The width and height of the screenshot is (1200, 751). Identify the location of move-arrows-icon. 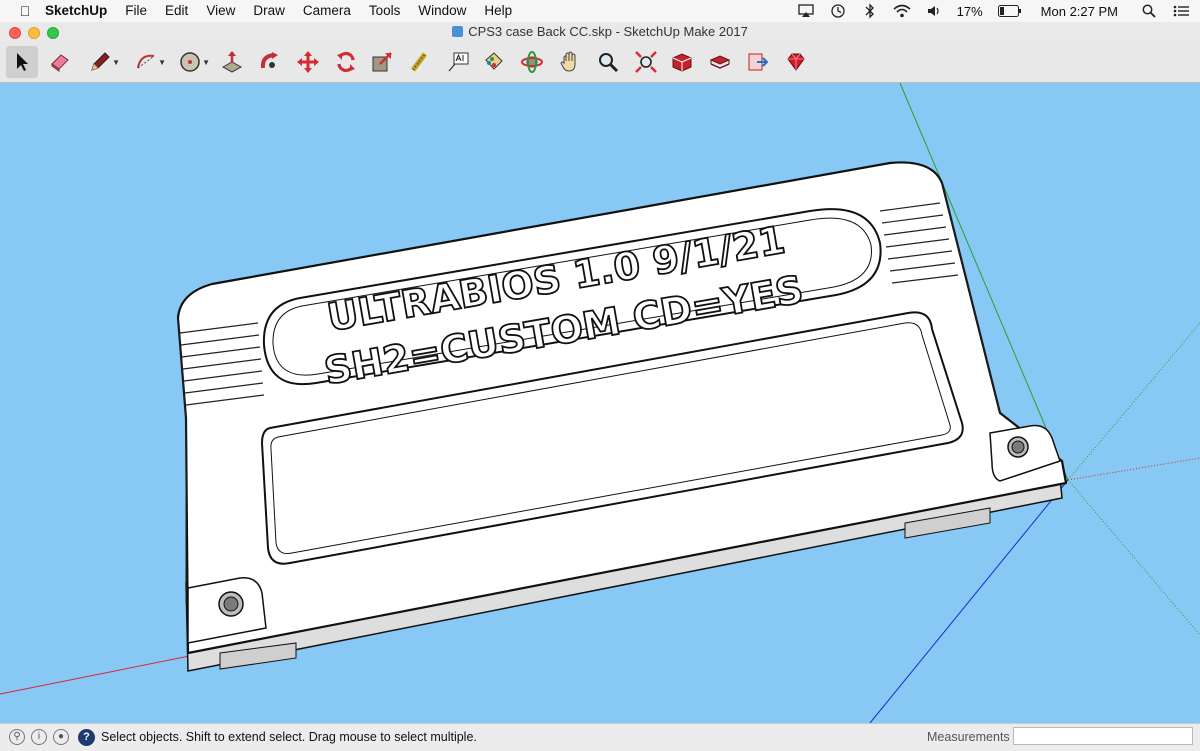
(308, 62).